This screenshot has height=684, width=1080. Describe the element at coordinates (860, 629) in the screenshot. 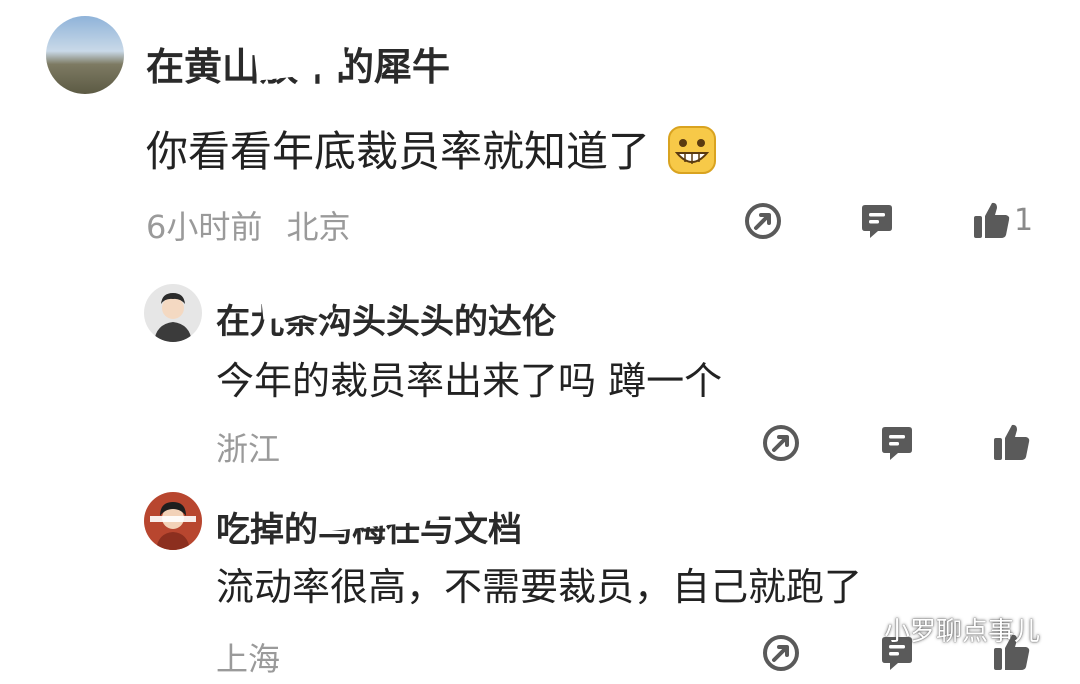

I see `wechat-icon` at that location.